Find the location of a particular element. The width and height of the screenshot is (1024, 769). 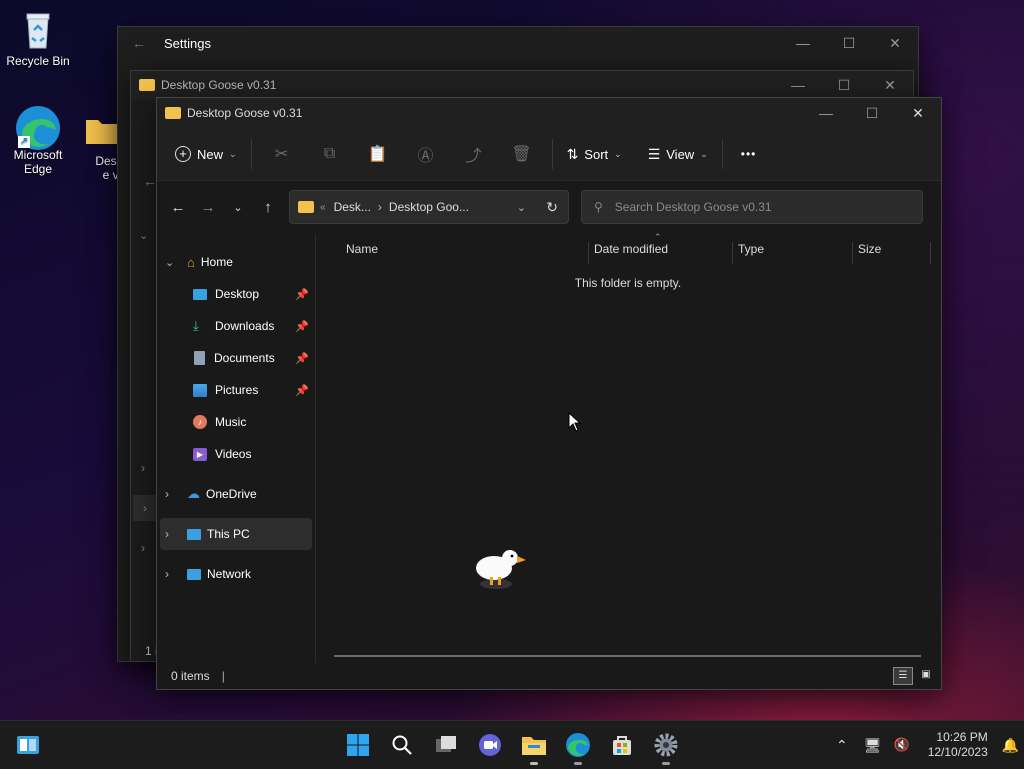

new-button: + New ⌄ is located at coordinates (206, 154).